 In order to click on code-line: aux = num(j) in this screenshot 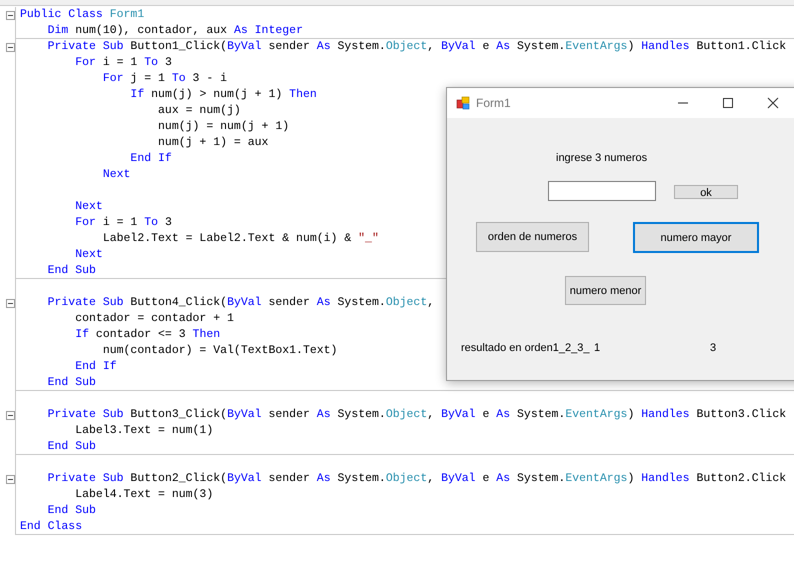, I will do `click(199, 111)`.